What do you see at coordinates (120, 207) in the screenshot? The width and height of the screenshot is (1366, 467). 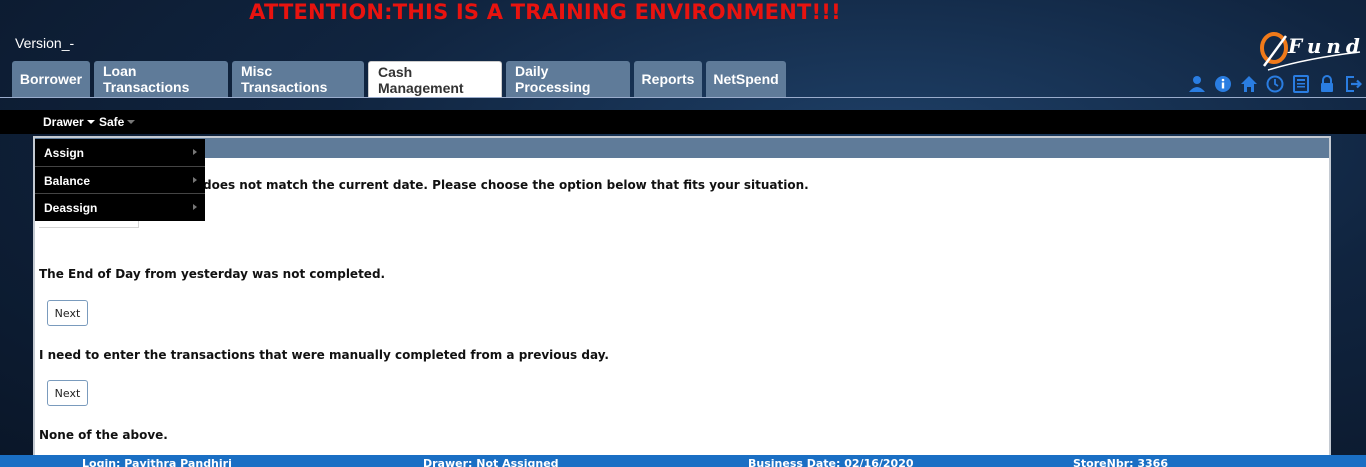 I see `dropdown-item-deassign: Deassign` at bounding box center [120, 207].